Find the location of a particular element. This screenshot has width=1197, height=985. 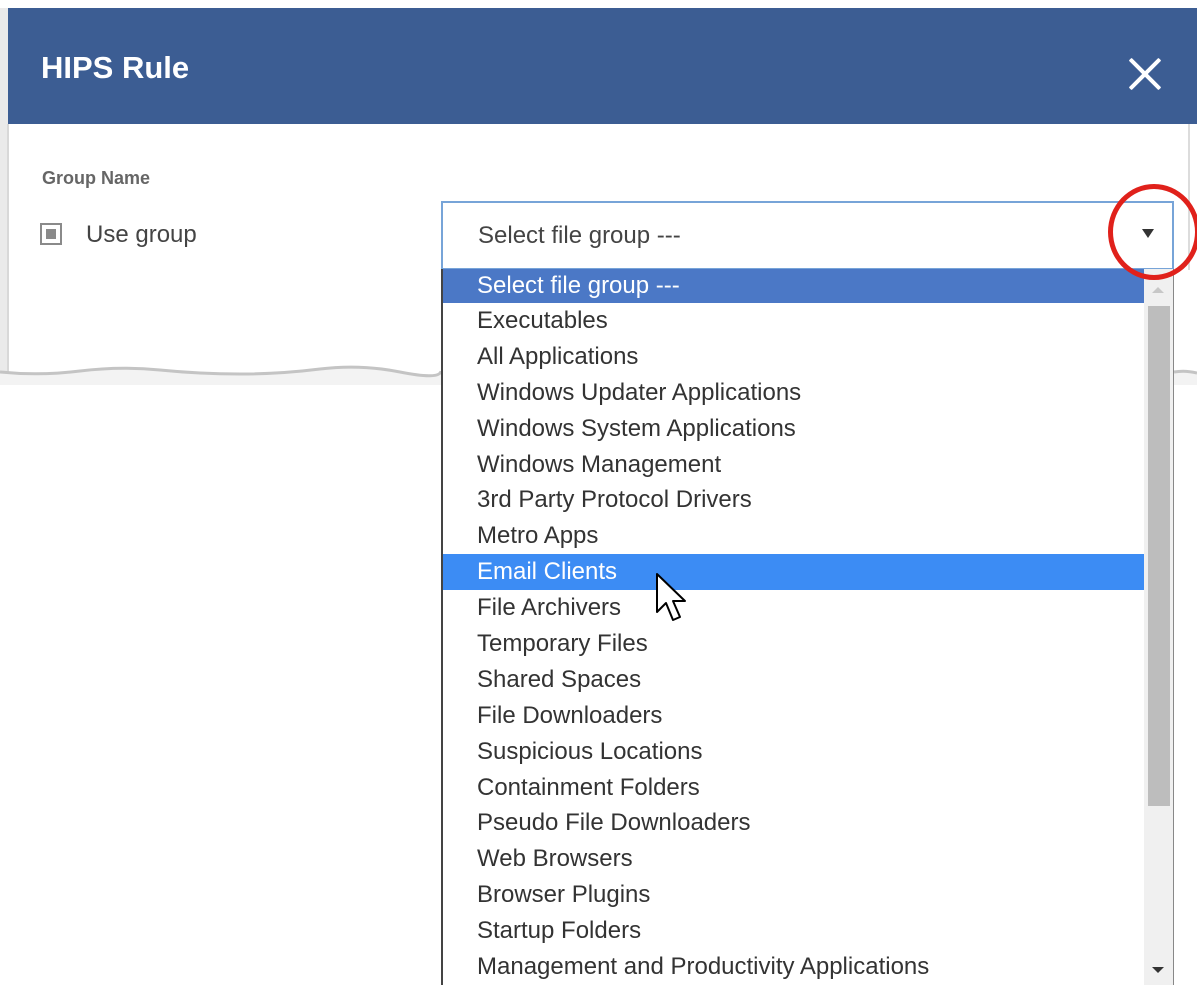

dropdown-option: File Downloaders is located at coordinates (794, 716).